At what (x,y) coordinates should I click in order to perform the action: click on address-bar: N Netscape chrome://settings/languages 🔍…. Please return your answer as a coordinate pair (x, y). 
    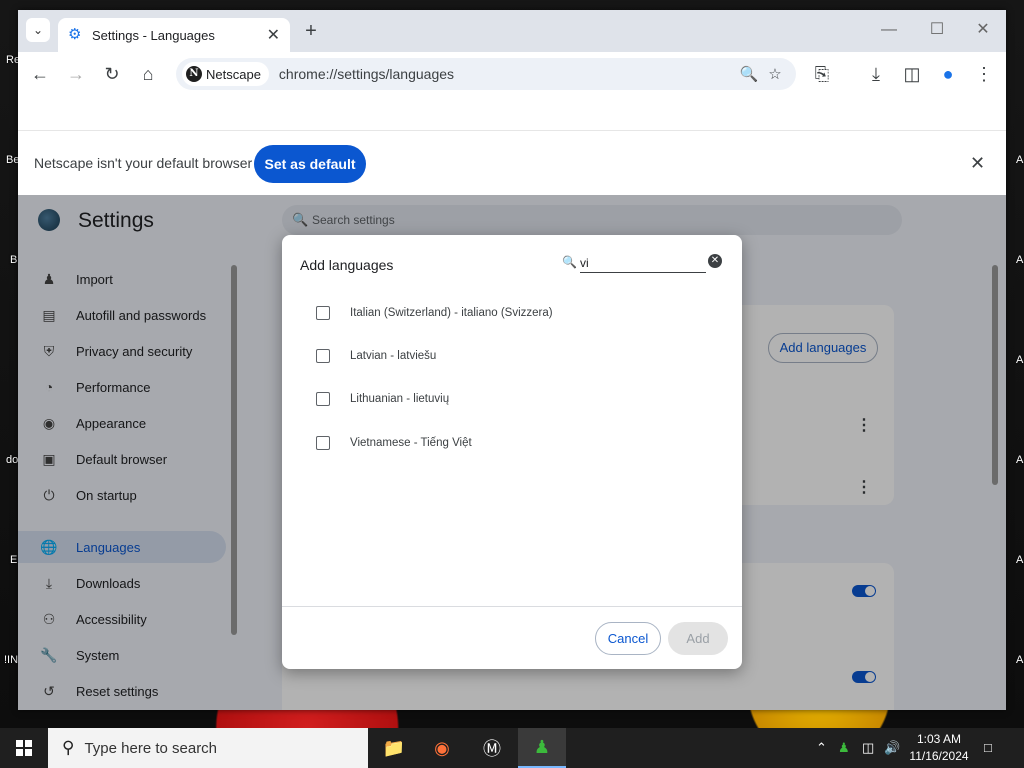
    Looking at the image, I should click on (486, 74).